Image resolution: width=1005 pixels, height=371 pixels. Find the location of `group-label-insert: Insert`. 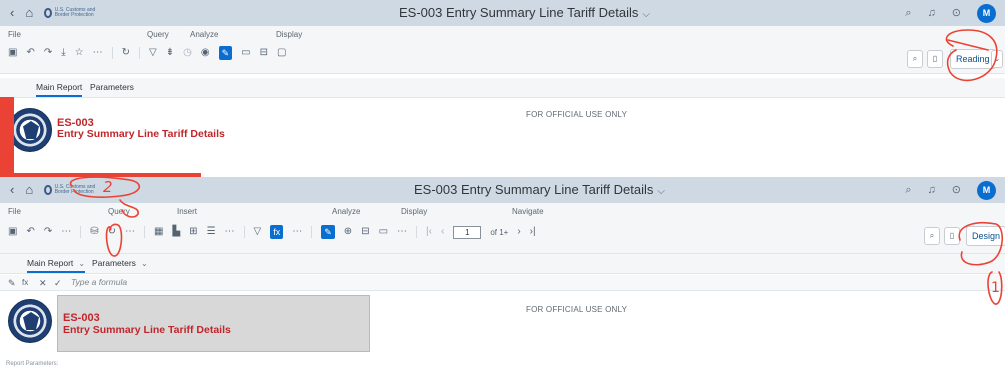

group-label-insert: Insert is located at coordinates (187, 211).